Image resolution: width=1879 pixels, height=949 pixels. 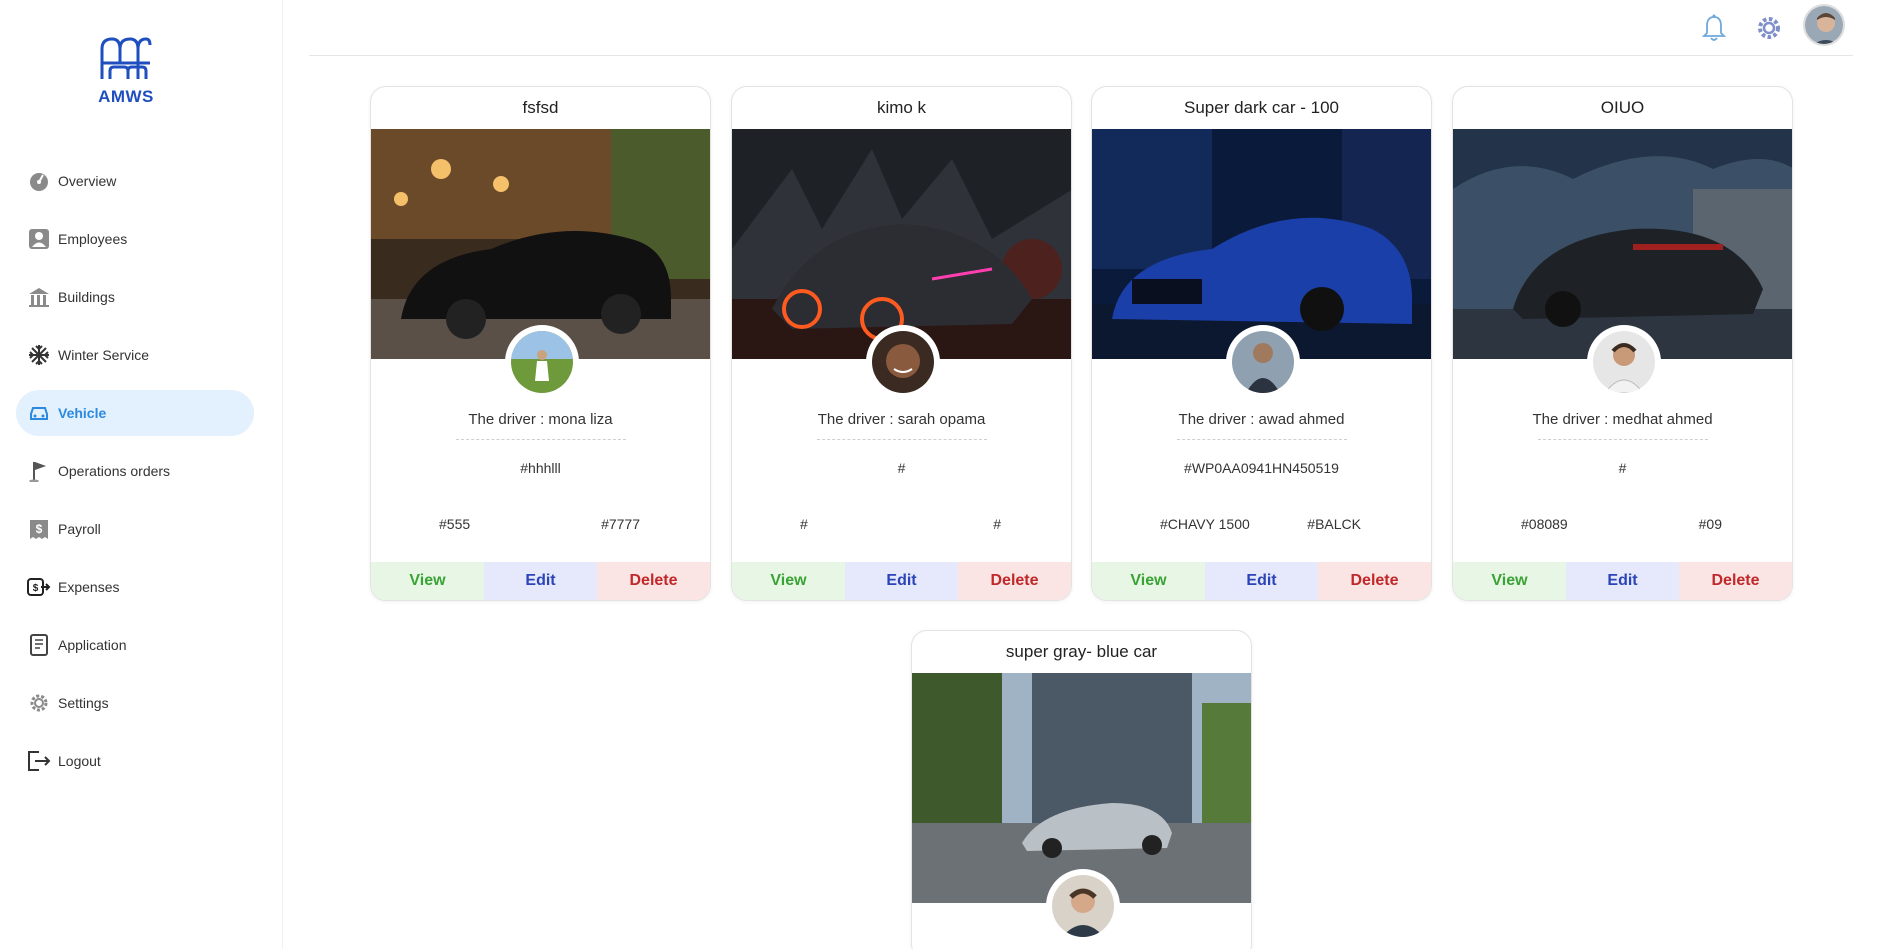 I want to click on sidebar-item-label: Logout, so click(x=79, y=761).